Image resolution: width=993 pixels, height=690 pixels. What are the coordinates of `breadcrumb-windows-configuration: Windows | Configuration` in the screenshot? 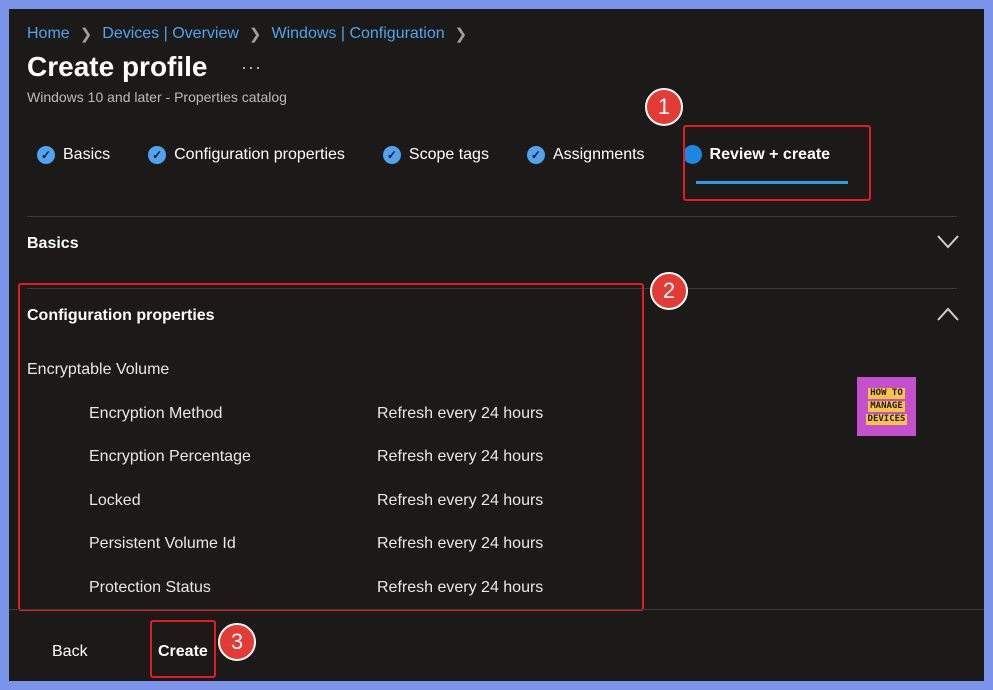 It's located at (357, 34).